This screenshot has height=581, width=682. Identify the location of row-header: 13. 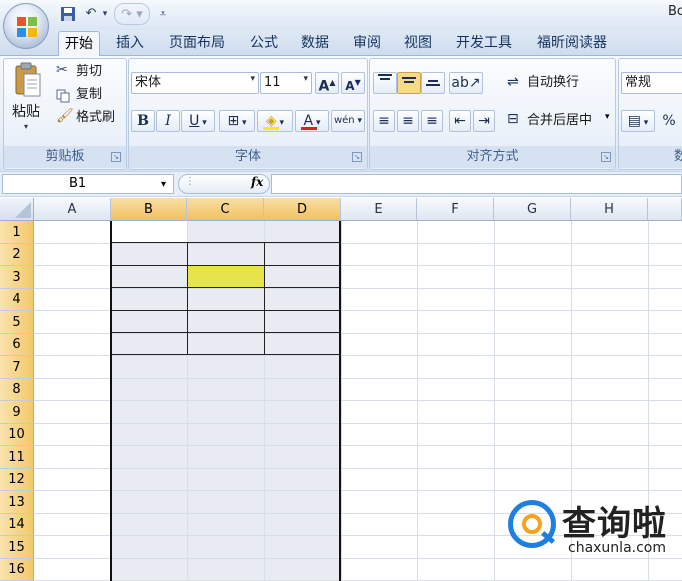
(17, 502).